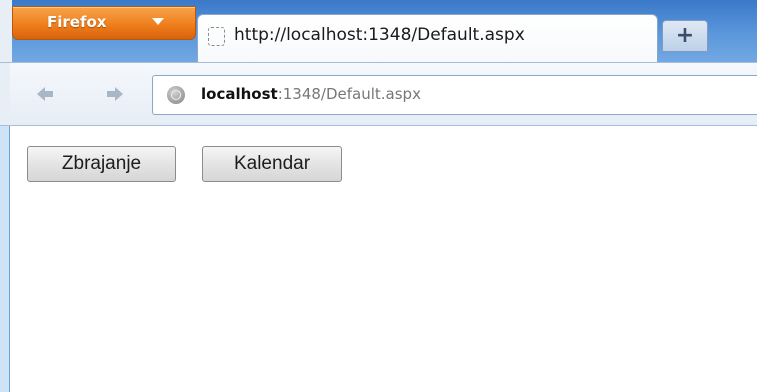 The width and height of the screenshot is (757, 392). I want to click on new-tab-button: +, so click(685, 36).